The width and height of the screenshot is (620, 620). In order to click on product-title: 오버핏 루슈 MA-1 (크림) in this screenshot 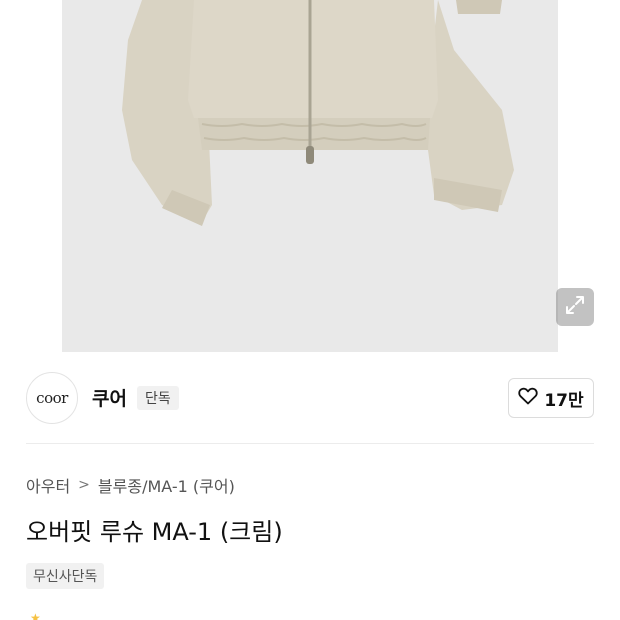, I will do `click(154, 532)`.